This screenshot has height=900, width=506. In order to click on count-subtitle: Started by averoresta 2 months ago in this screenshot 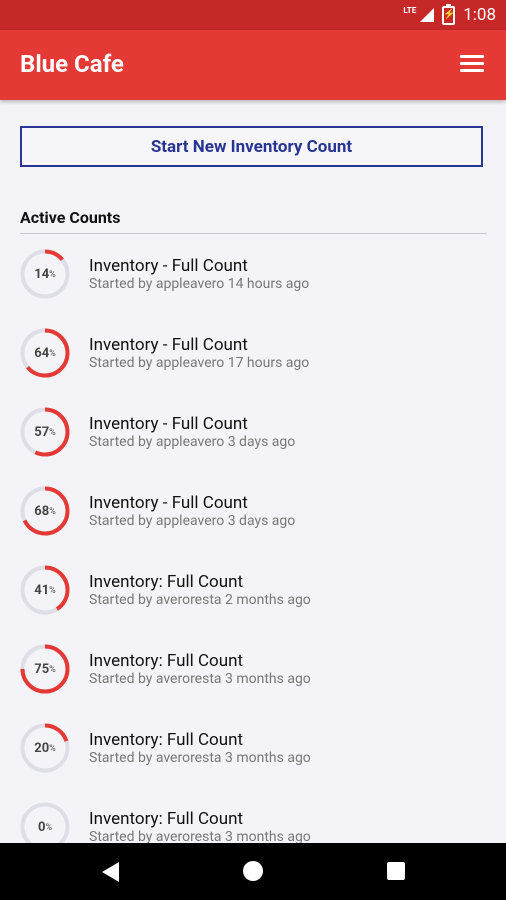, I will do `click(200, 600)`.